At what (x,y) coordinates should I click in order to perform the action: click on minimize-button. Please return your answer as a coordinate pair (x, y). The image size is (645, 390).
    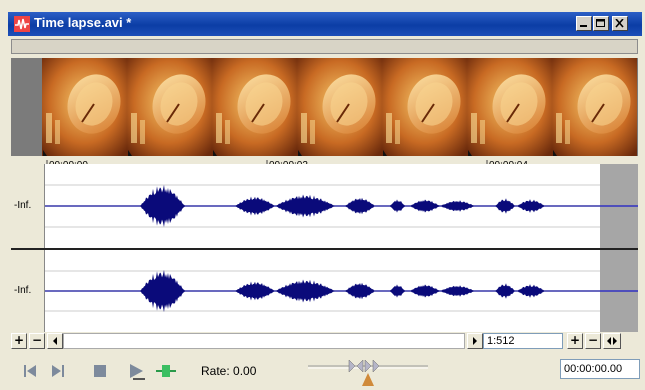
    Looking at the image, I should click on (584, 23).